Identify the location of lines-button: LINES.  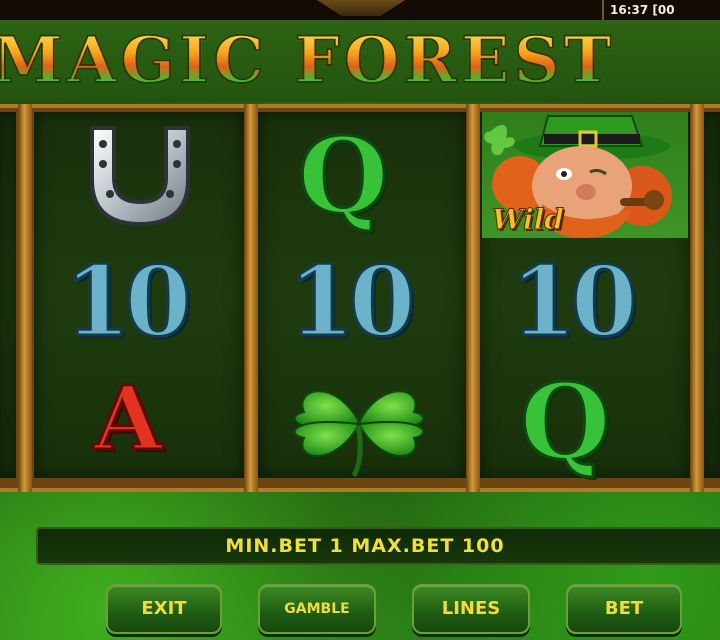
(471, 609).